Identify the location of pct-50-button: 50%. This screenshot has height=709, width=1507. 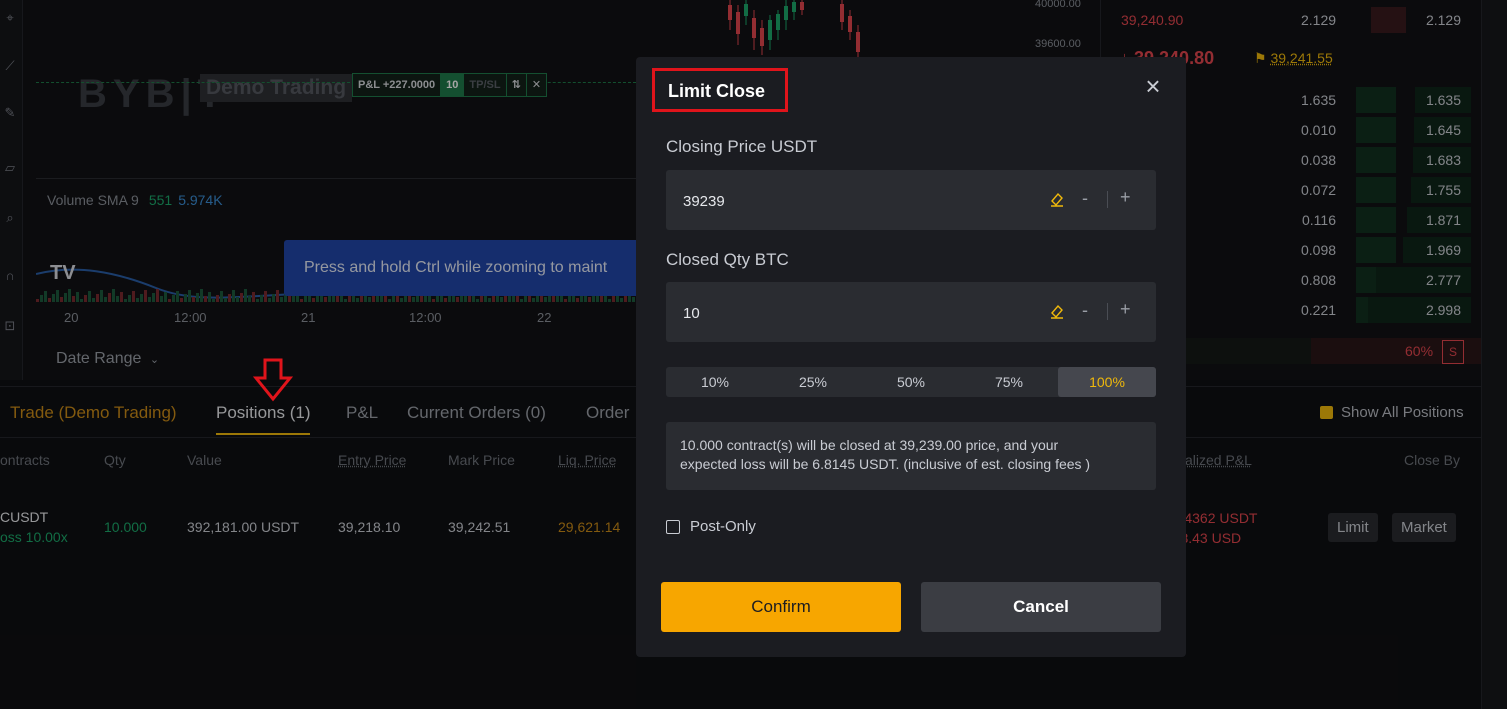
(911, 382).